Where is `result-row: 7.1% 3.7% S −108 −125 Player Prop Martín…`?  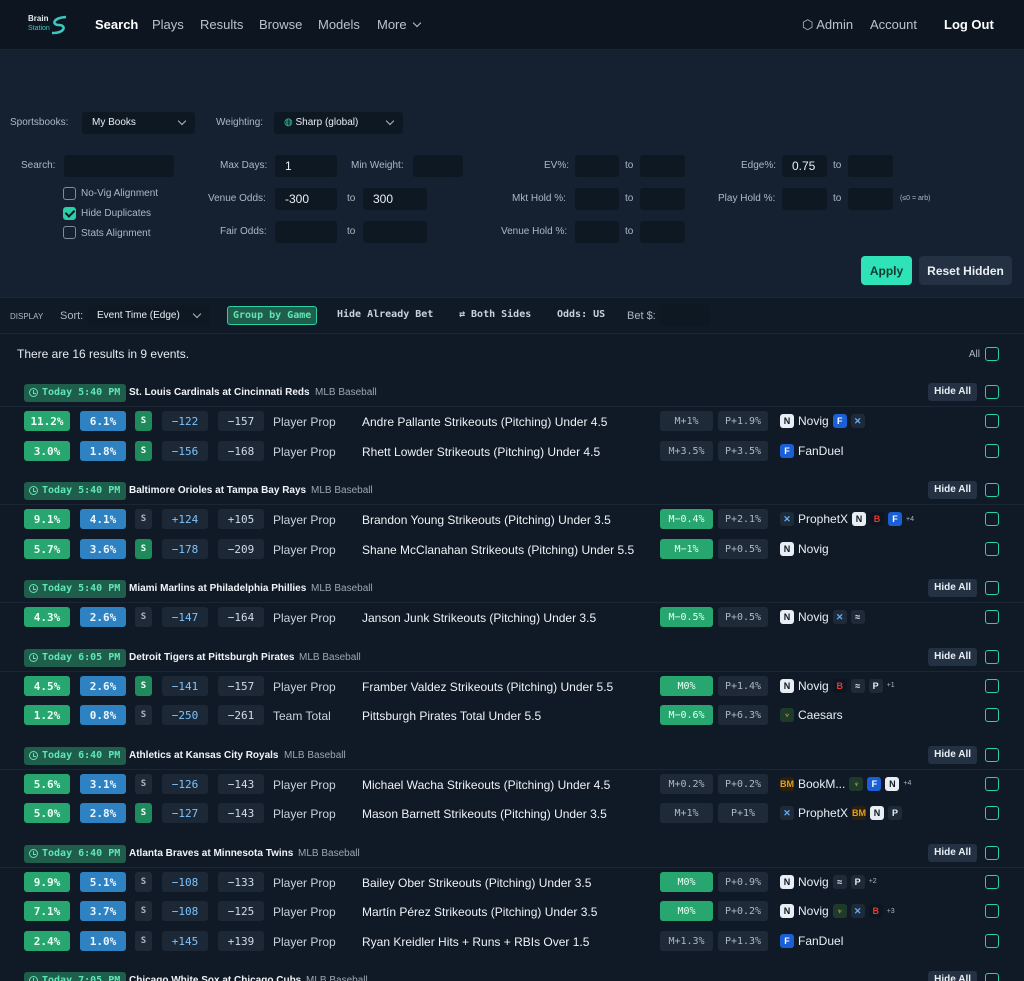 result-row: 7.1% 3.7% S −108 −125 Player Prop Martín… is located at coordinates (512, 915).